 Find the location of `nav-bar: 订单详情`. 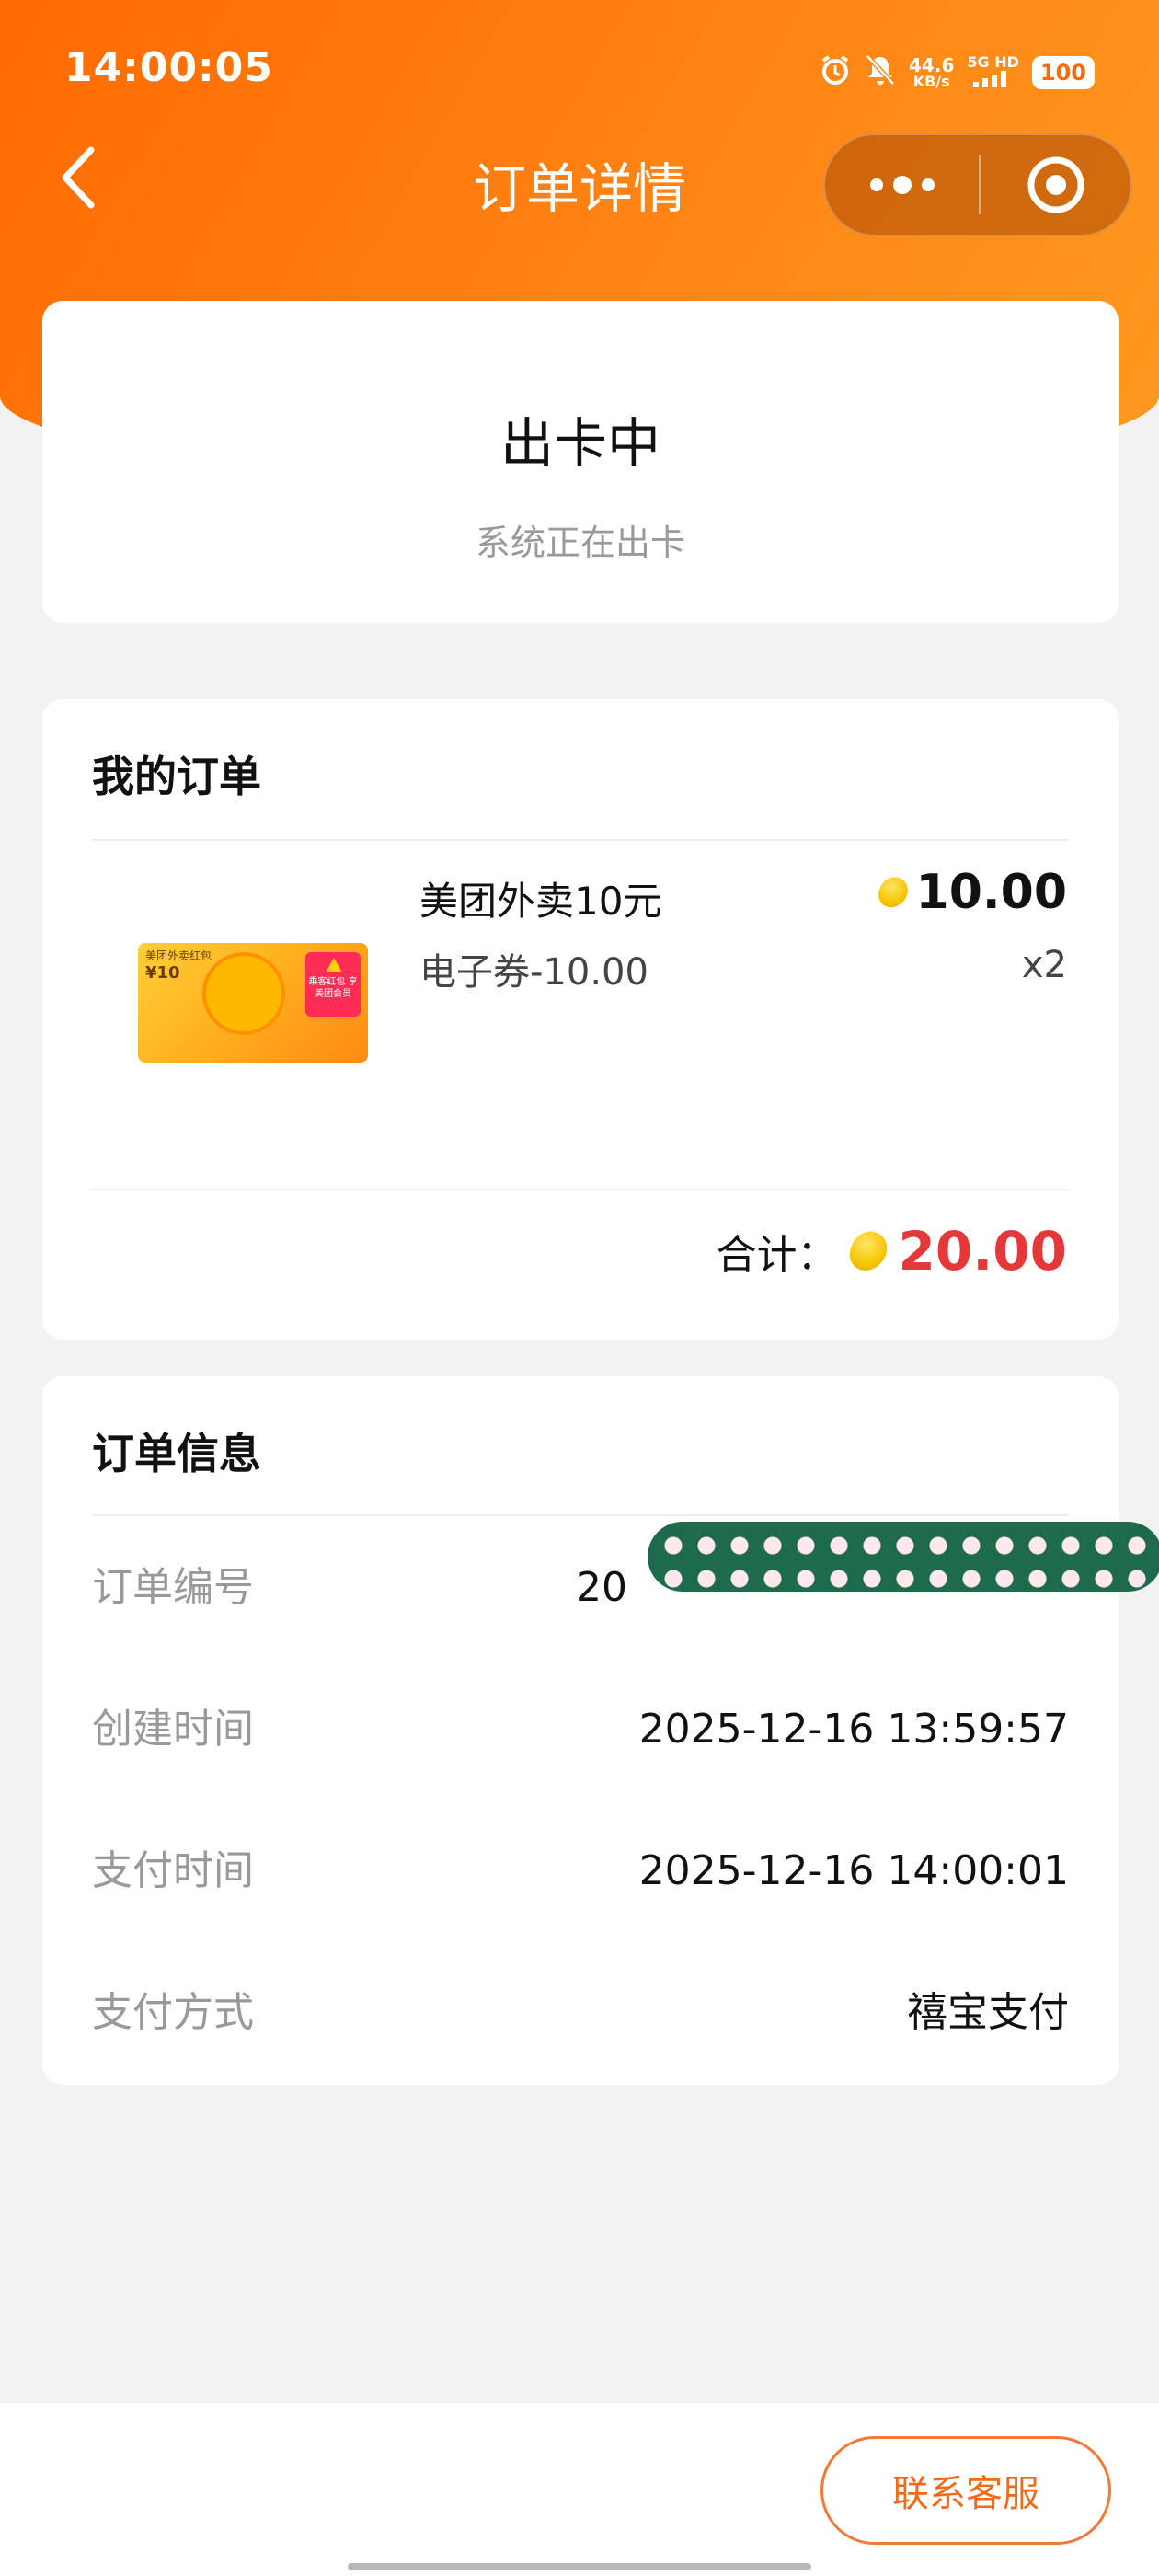

nav-bar: 订单详情 is located at coordinates (579, 184).